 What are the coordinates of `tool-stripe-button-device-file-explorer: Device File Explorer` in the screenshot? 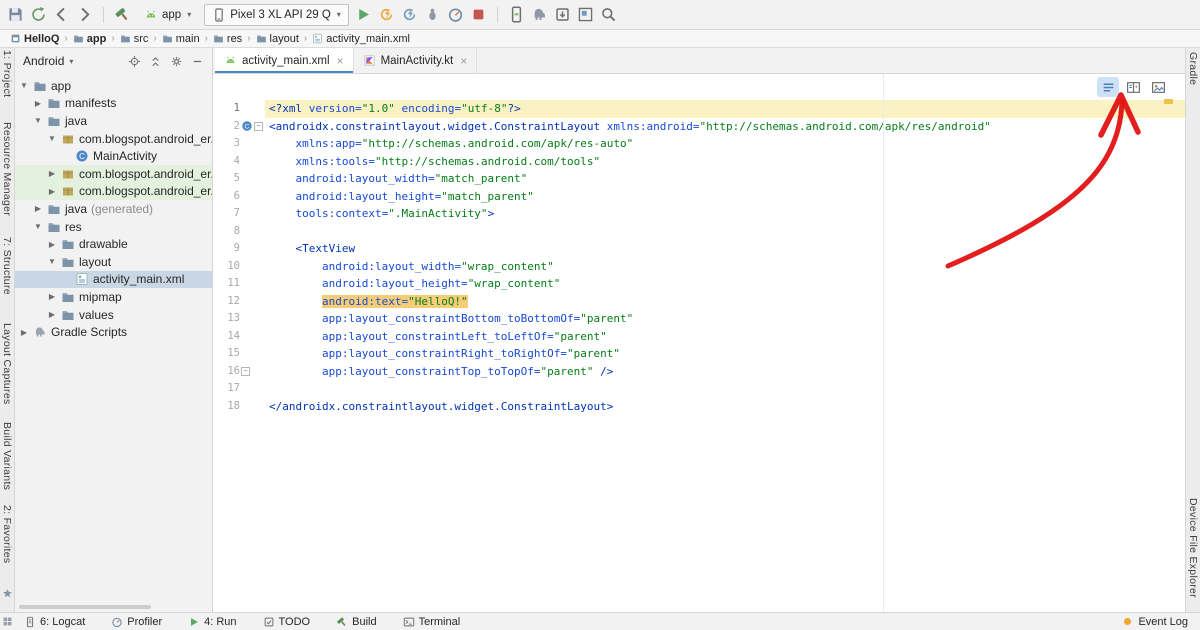 It's located at (1193, 548).